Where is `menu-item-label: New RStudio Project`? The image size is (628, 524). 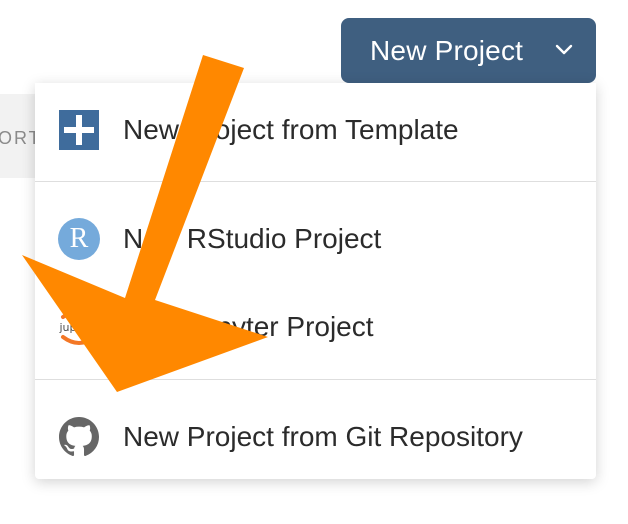
menu-item-label: New RStudio Project is located at coordinates (252, 238).